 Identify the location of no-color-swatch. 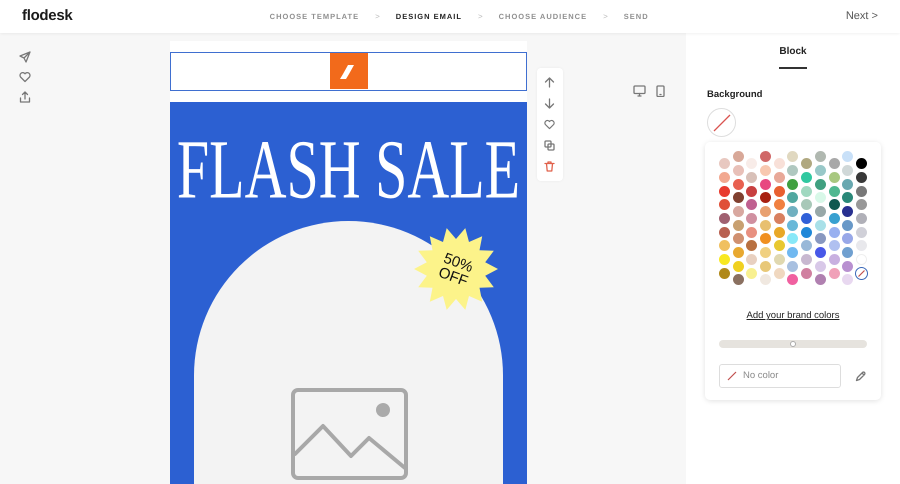
(861, 273).